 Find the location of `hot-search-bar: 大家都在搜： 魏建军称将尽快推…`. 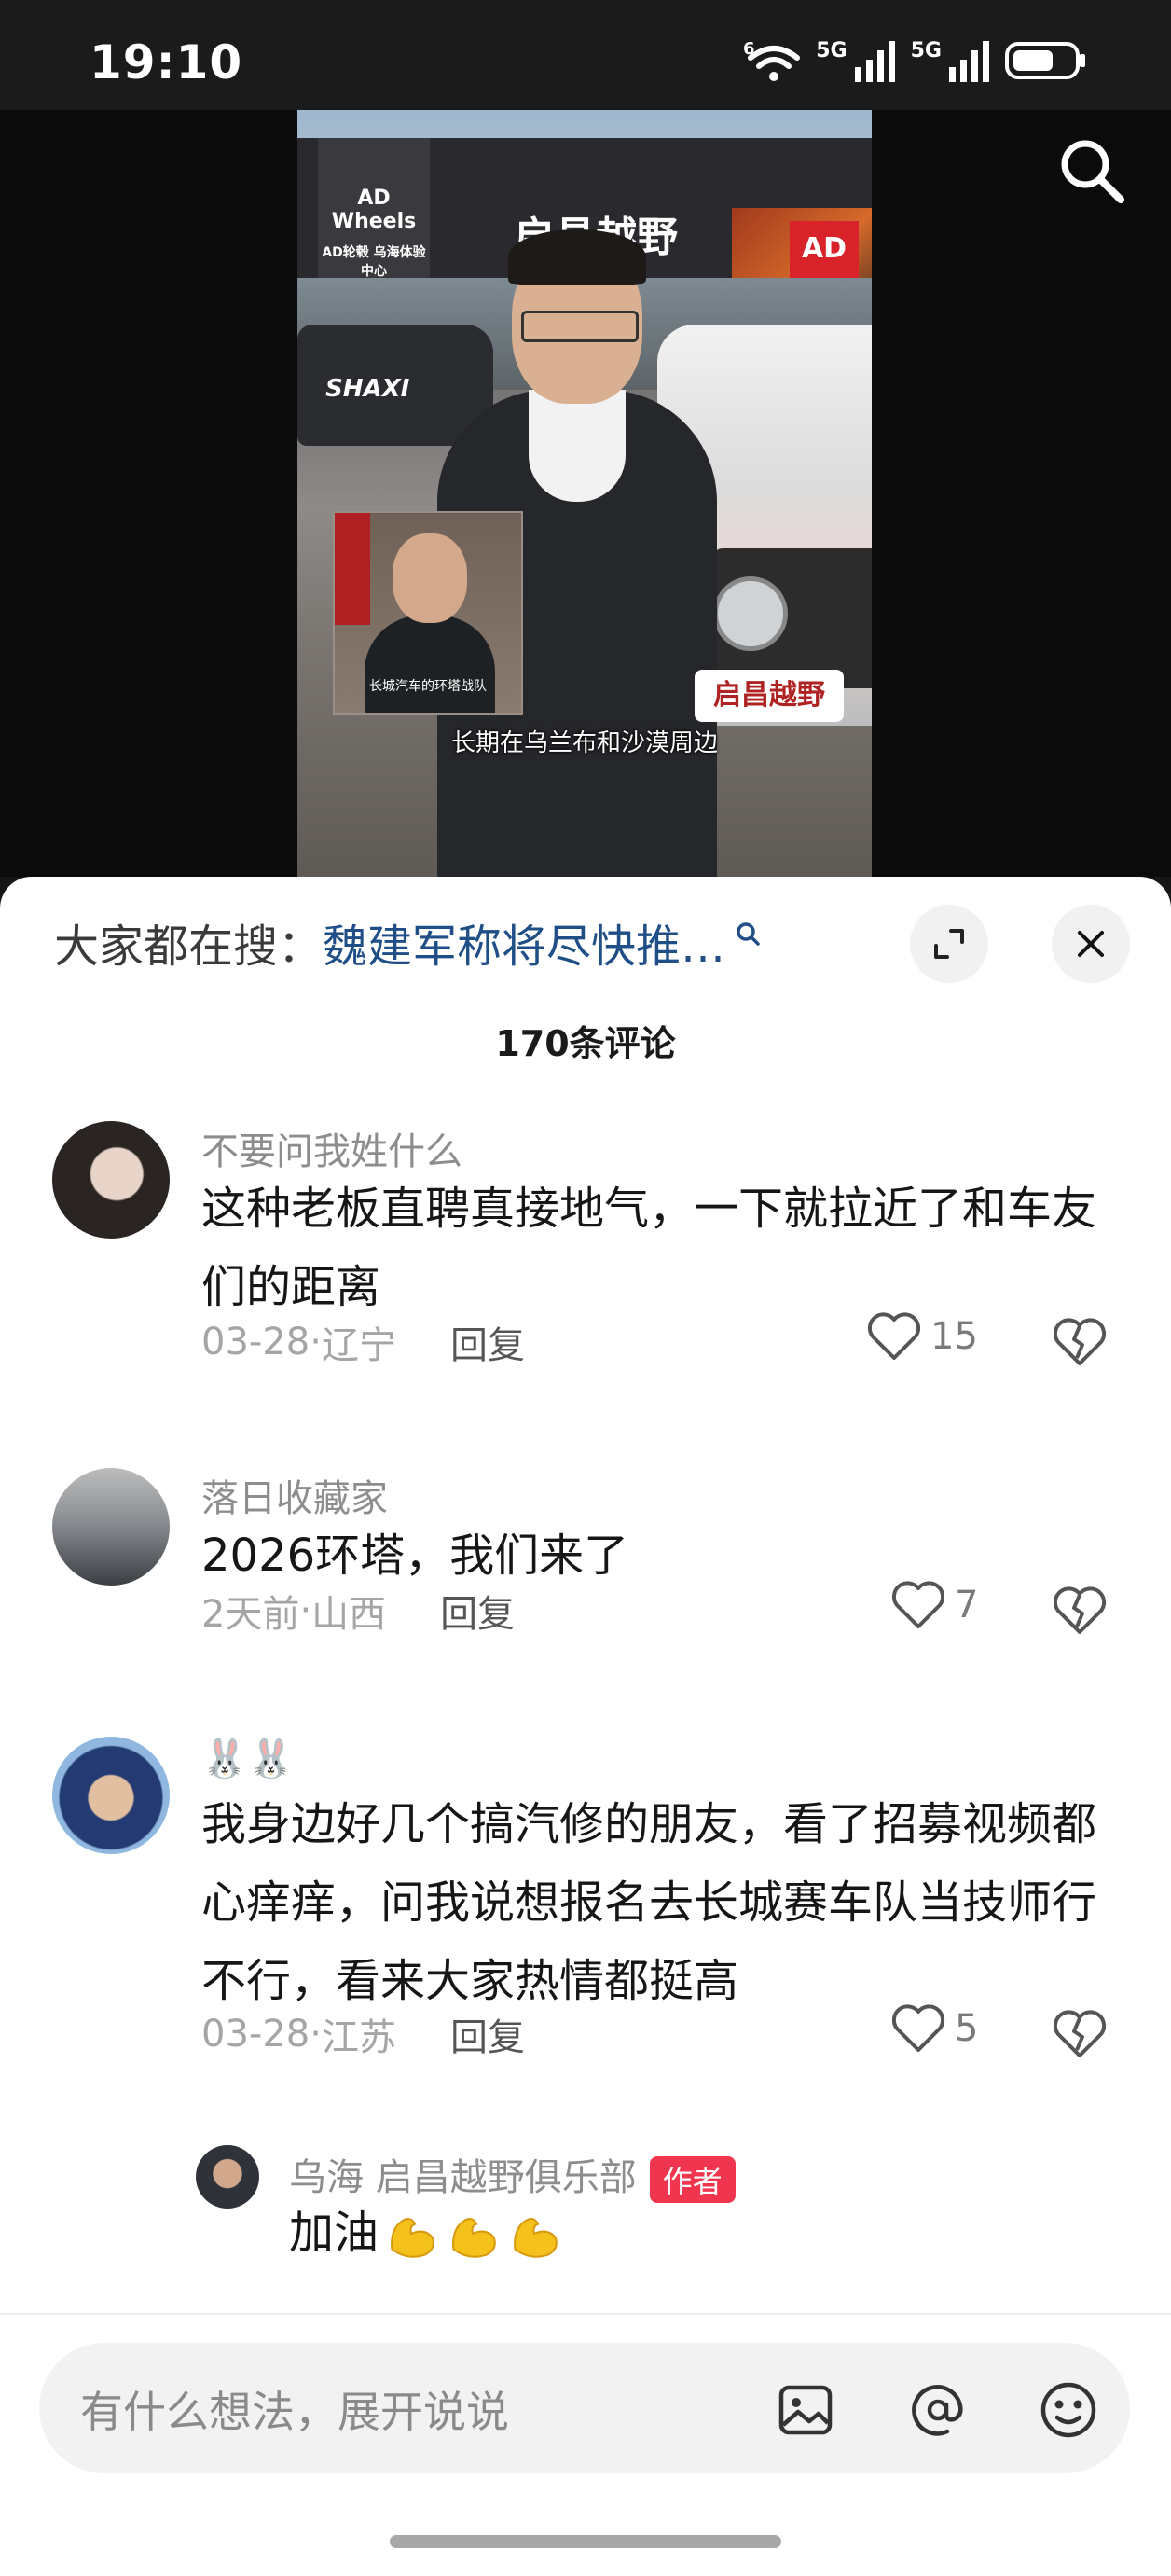

hot-search-bar: 大家都在搜： 魏建军称将尽快推… is located at coordinates (407, 943).